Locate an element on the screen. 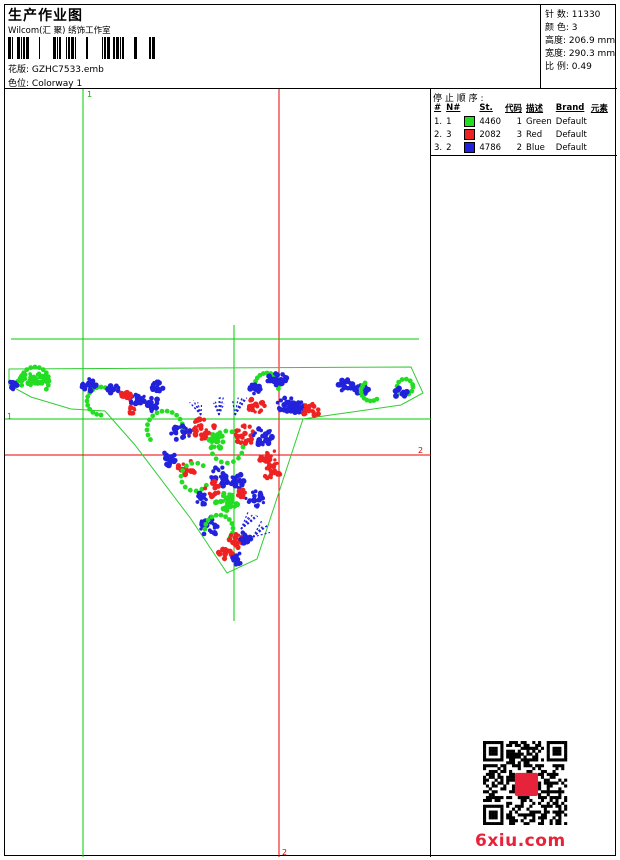  design-file-row: 花版: GZHC7533.emb is located at coordinates (56, 68).